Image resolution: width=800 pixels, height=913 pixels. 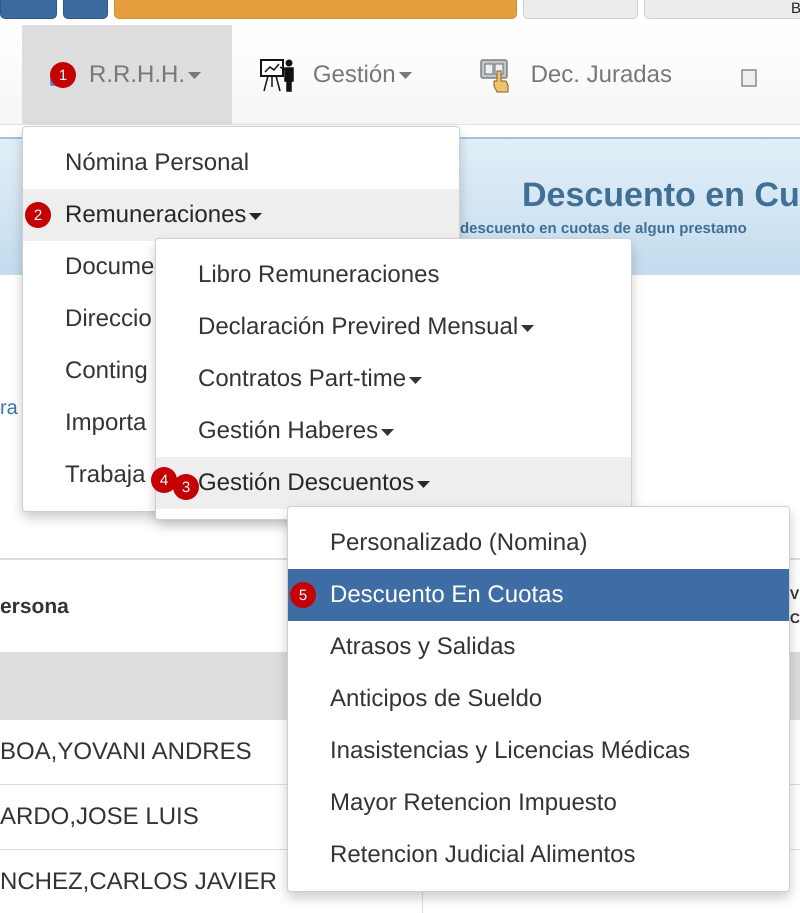 What do you see at coordinates (538, 647) in the screenshot?
I see `menu-item: Atrasos y Salidas` at bounding box center [538, 647].